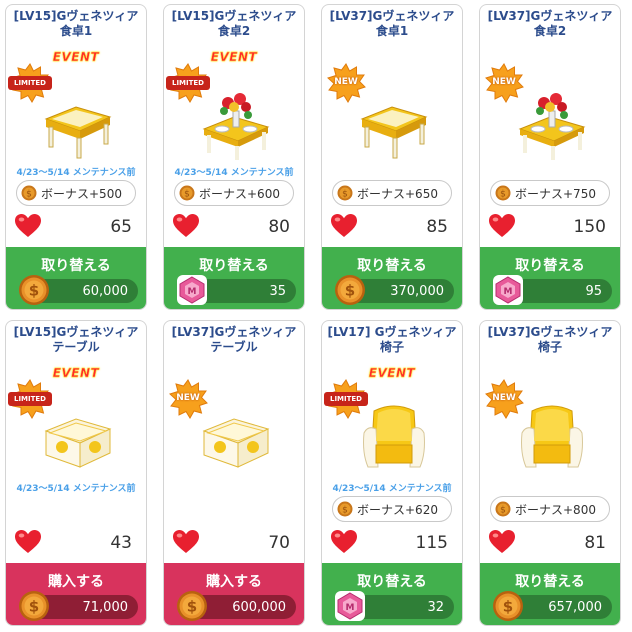 Image resolution: width=632 pixels, height=632 pixels. I want to click on replace-button: 取り替える M 95, so click(550, 278).